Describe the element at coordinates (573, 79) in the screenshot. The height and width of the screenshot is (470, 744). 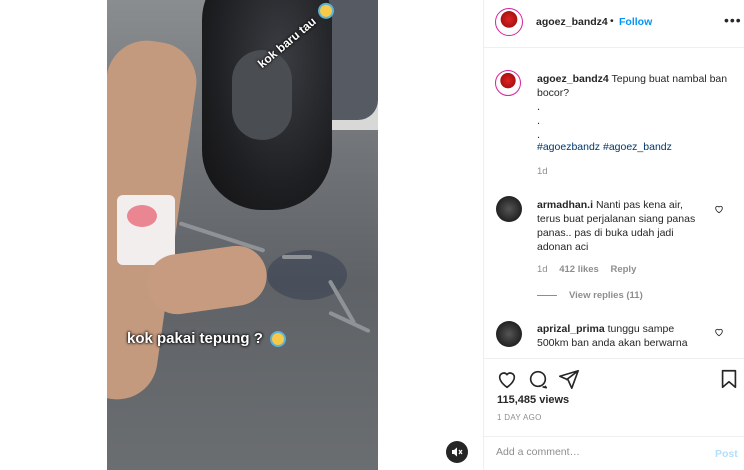
I see `caption-username: agoez_bandz4` at that location.